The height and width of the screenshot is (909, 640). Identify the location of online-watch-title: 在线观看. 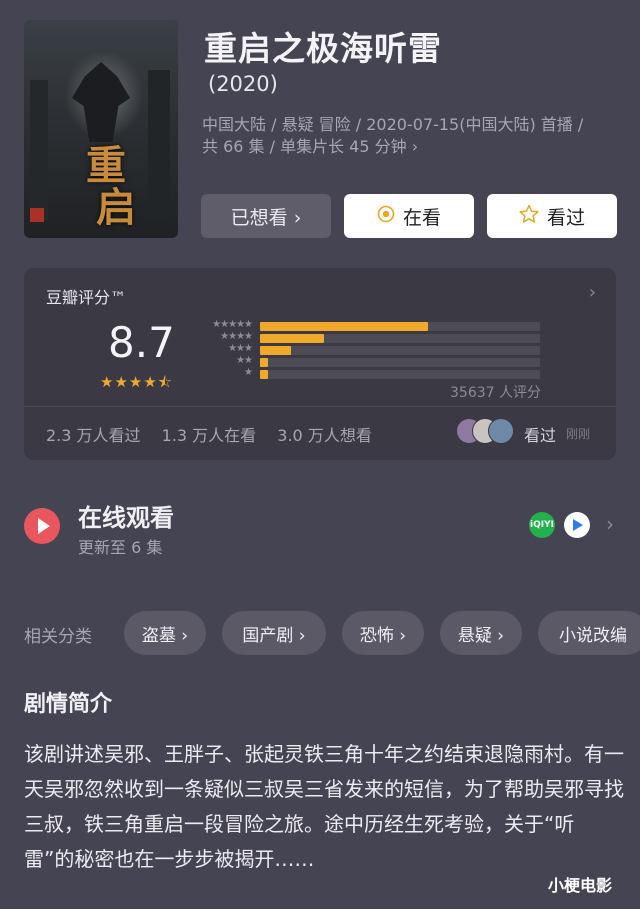
(126, 518).